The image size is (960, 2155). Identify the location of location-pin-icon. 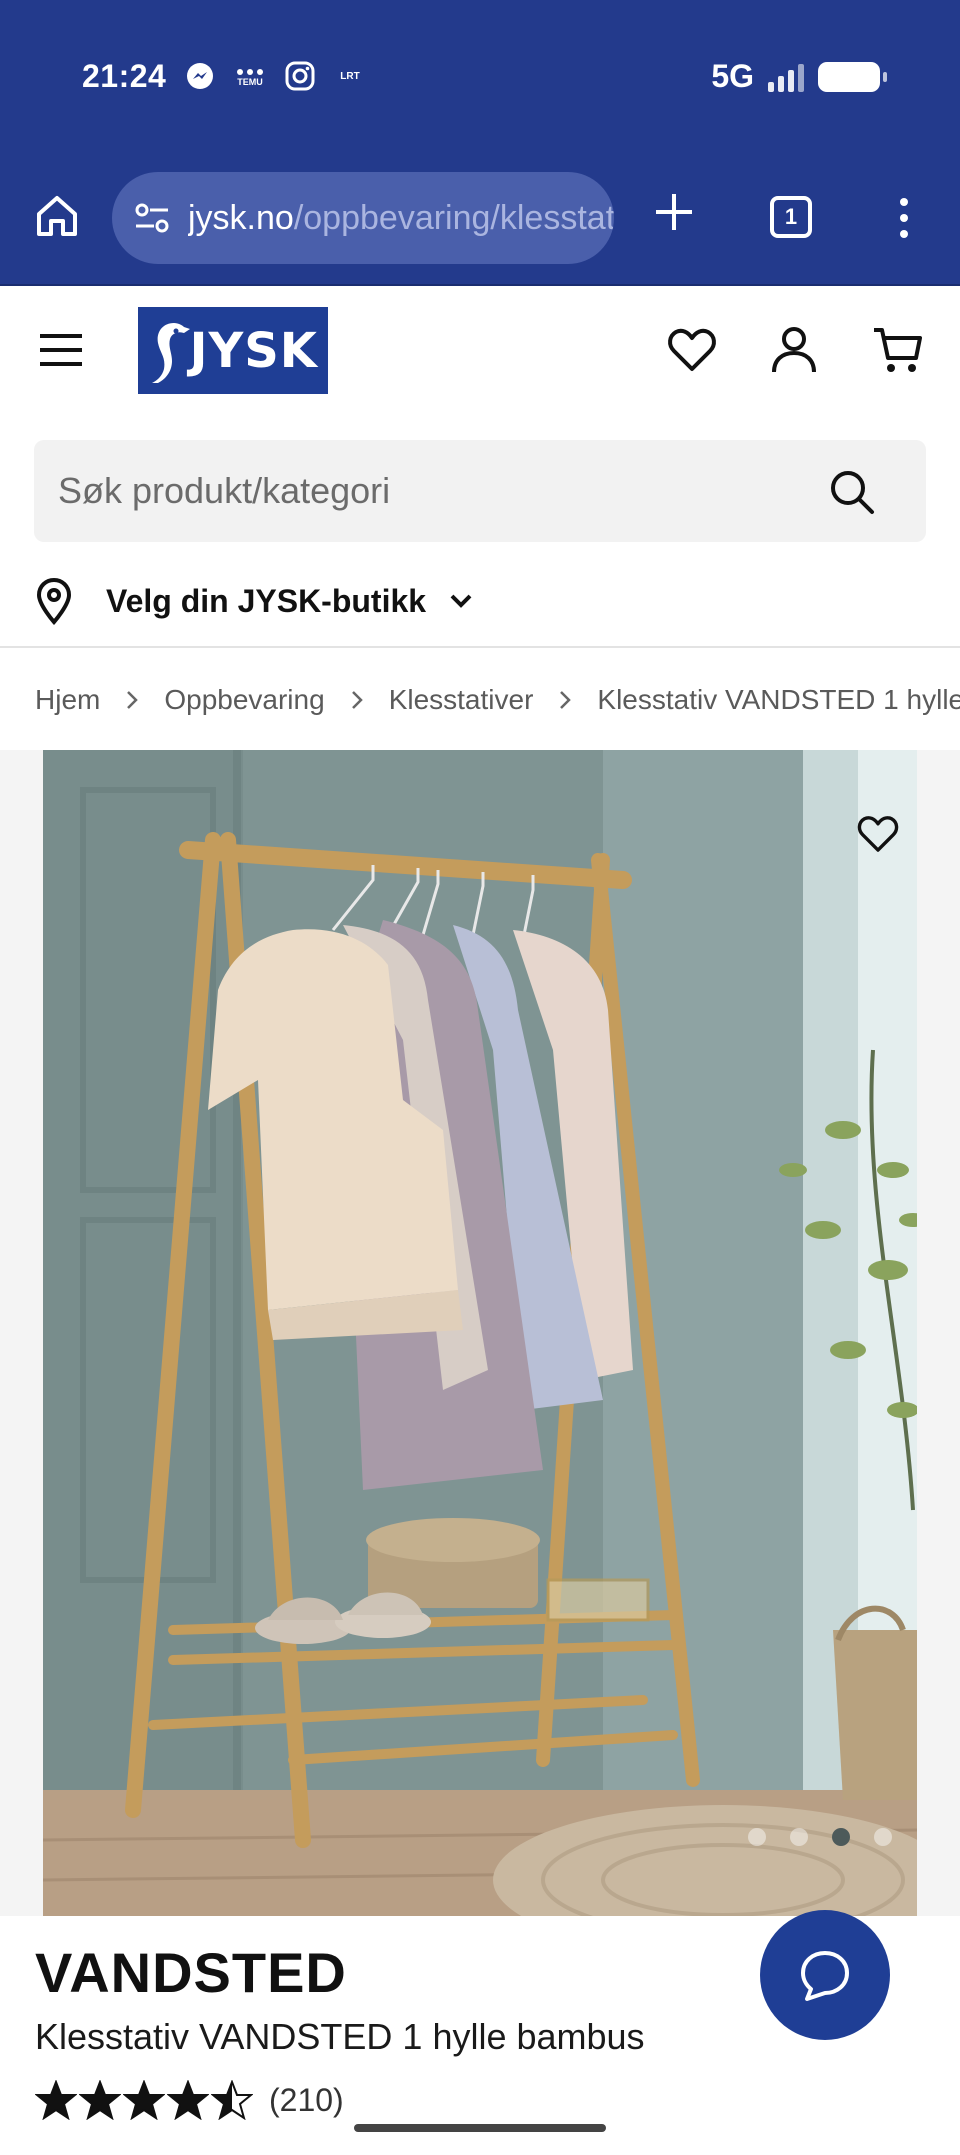
(54, 601).